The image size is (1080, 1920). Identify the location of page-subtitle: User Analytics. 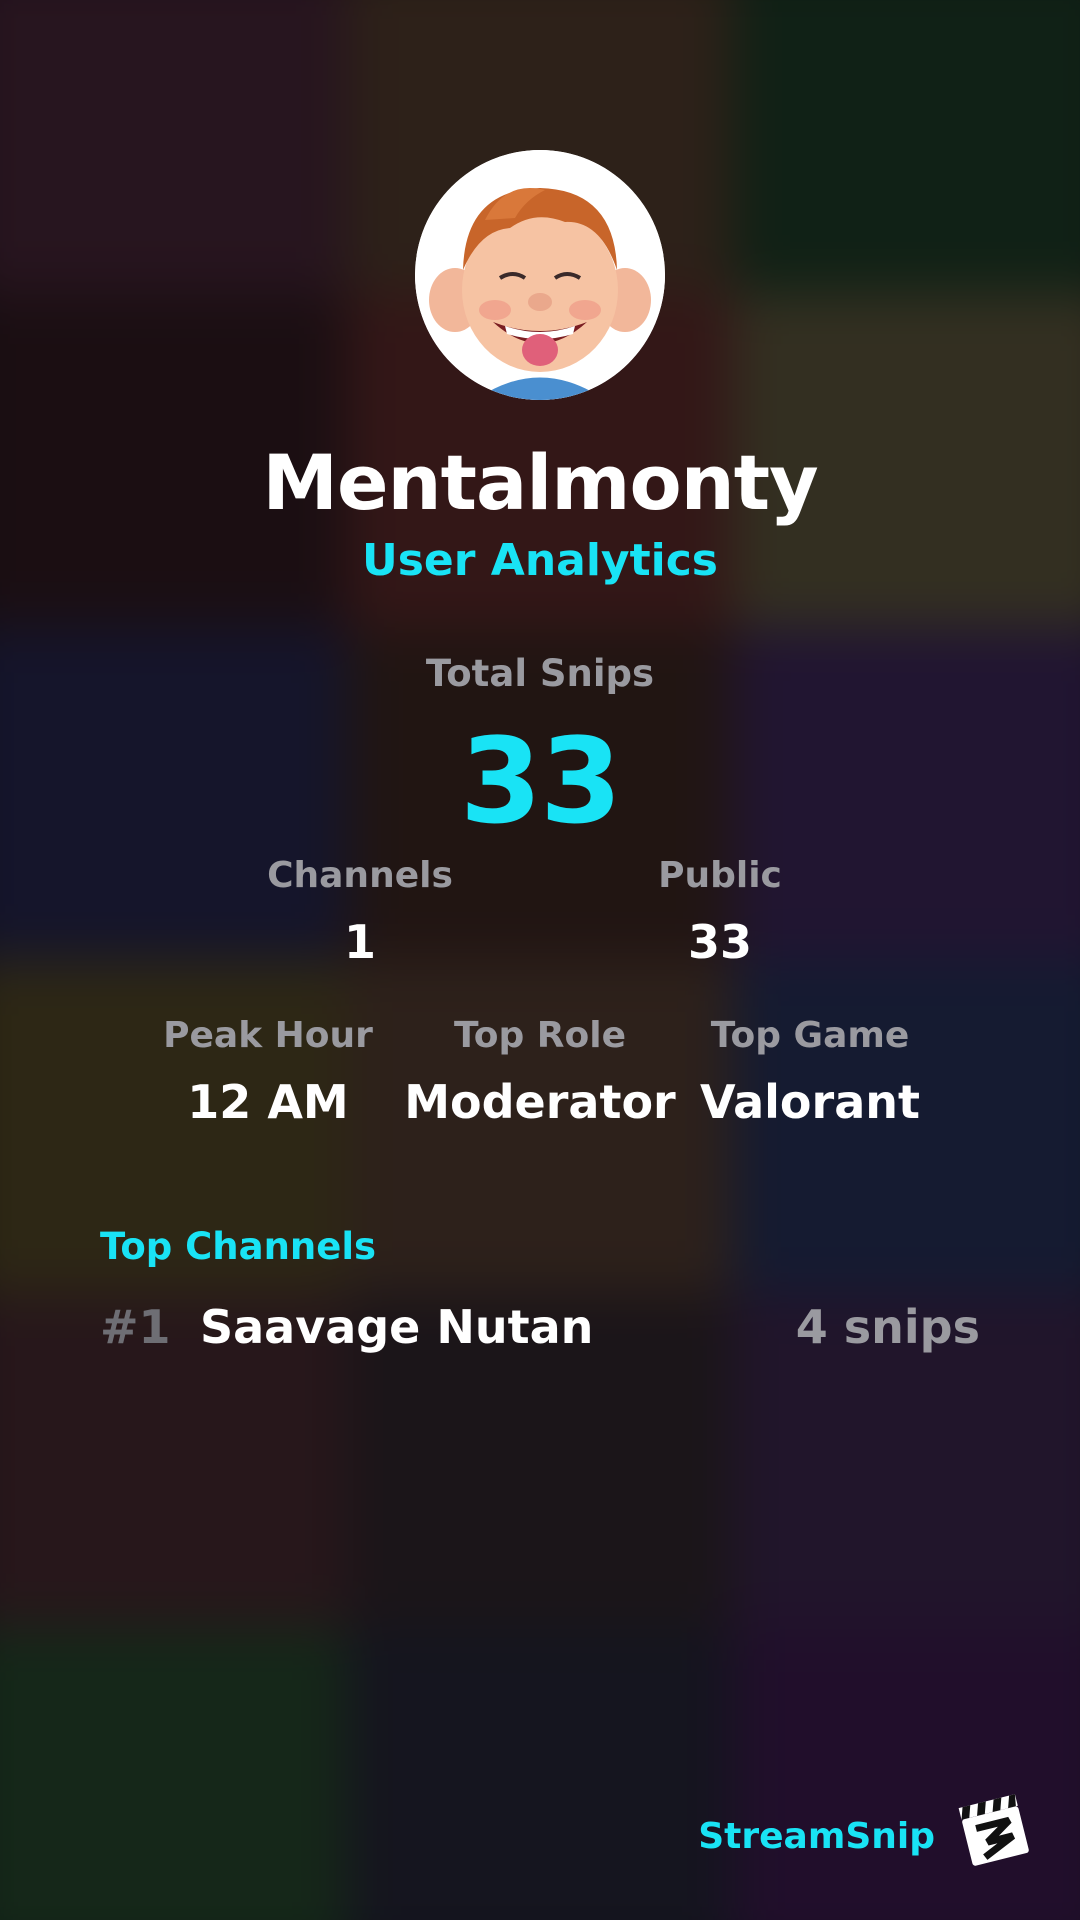
(540, 560).